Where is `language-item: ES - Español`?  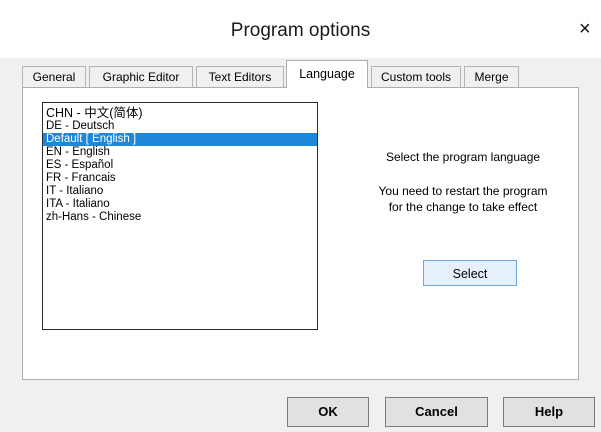
language-item: ES - Español is located at coordinates (180, 165).